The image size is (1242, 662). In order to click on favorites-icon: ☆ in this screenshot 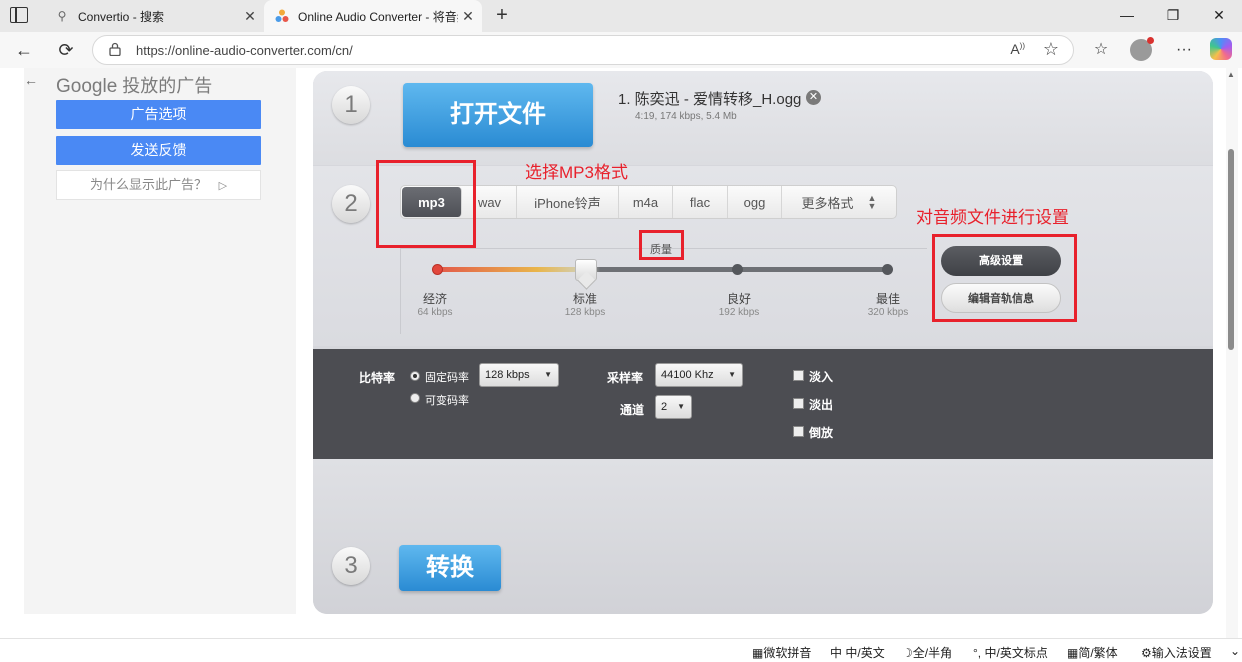, I will do `click(1101, 50)`.